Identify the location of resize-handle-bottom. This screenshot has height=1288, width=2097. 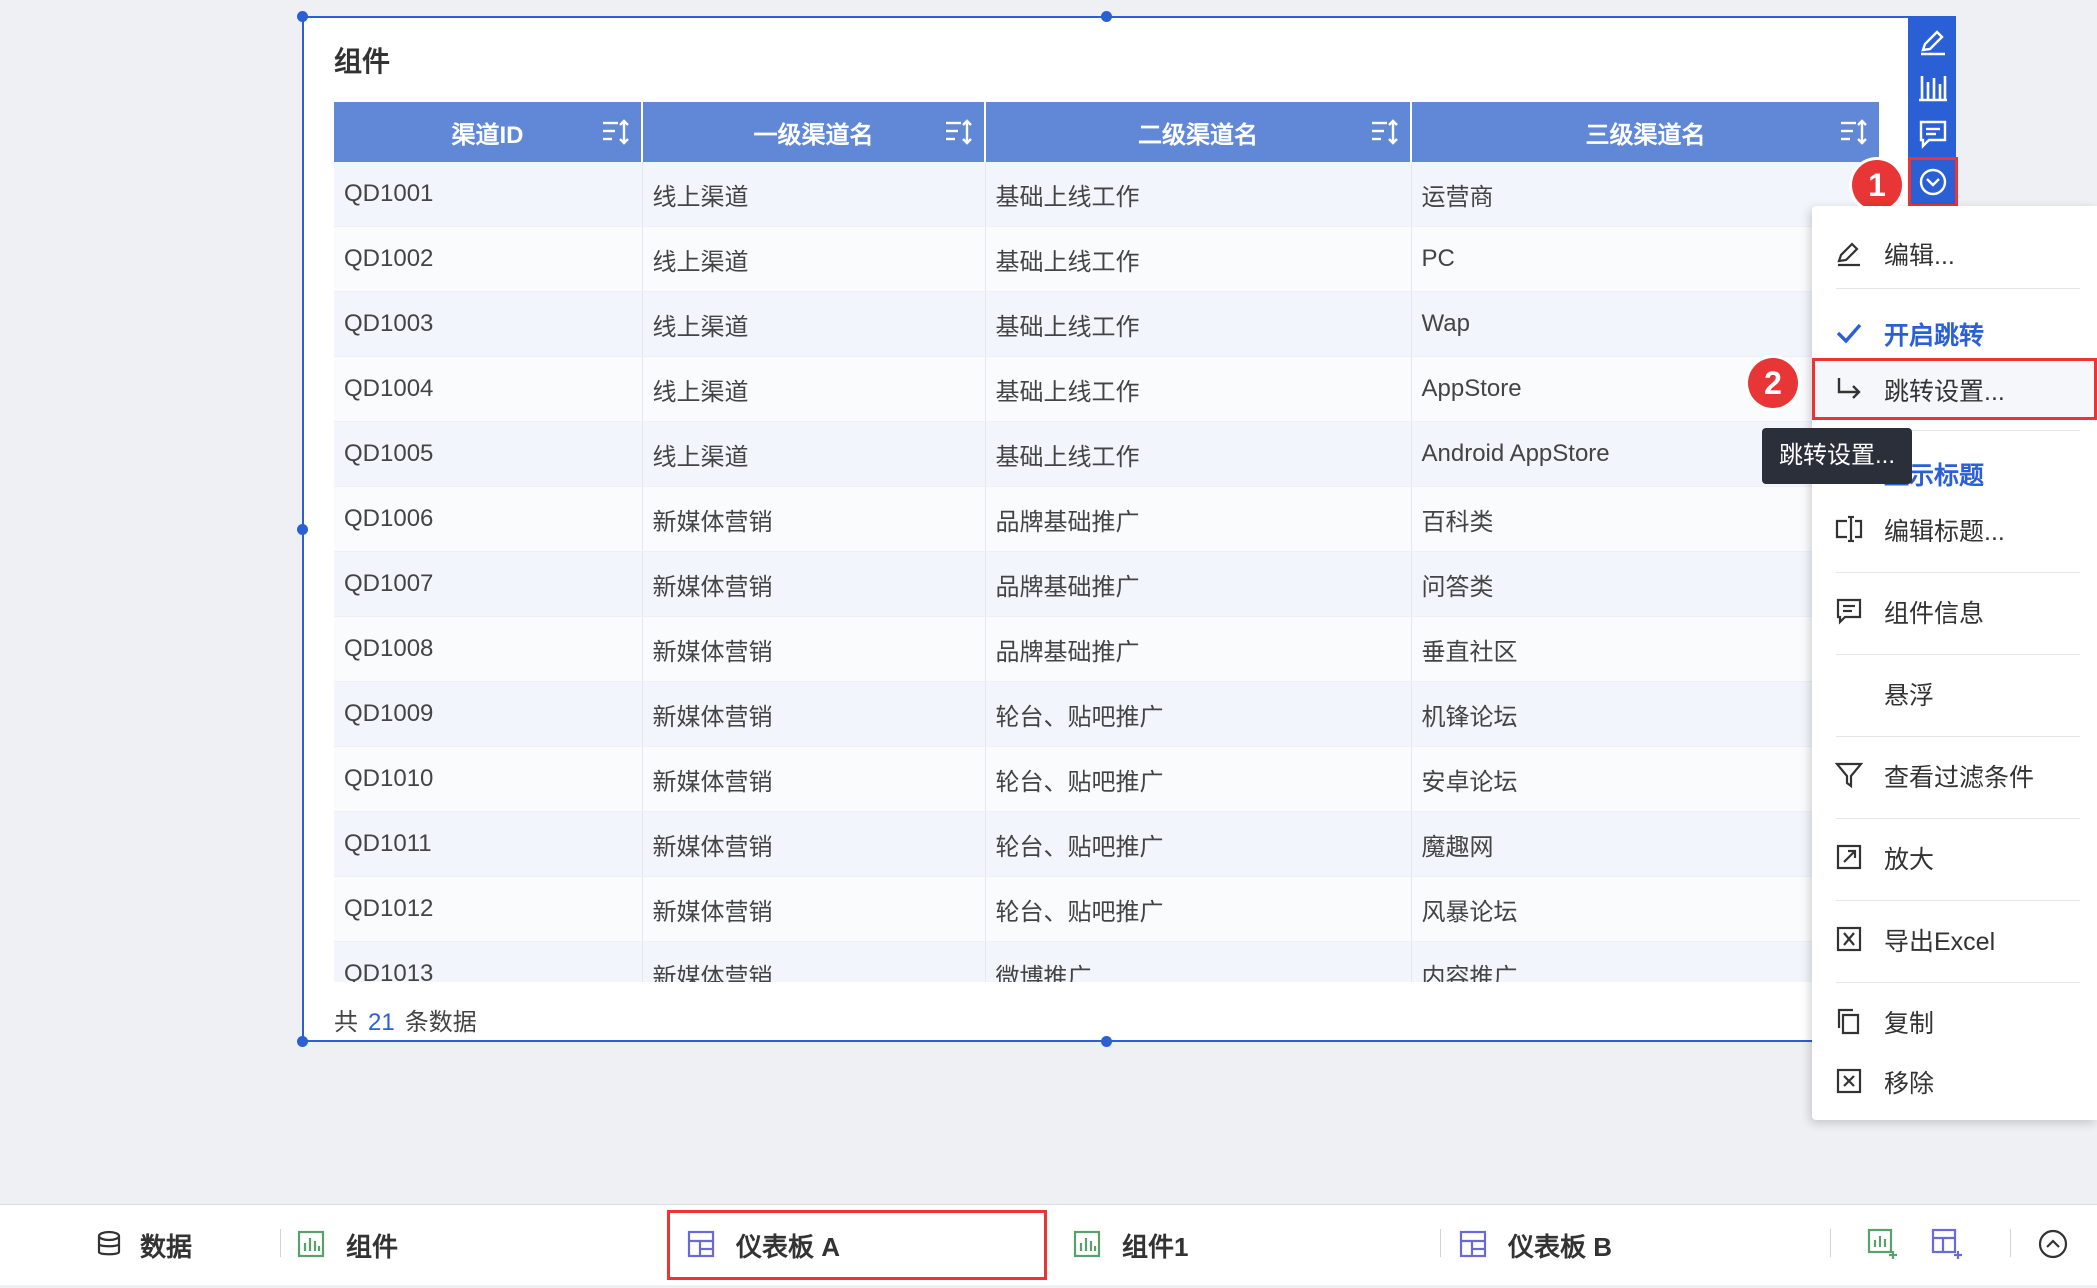
(1106, 1041).